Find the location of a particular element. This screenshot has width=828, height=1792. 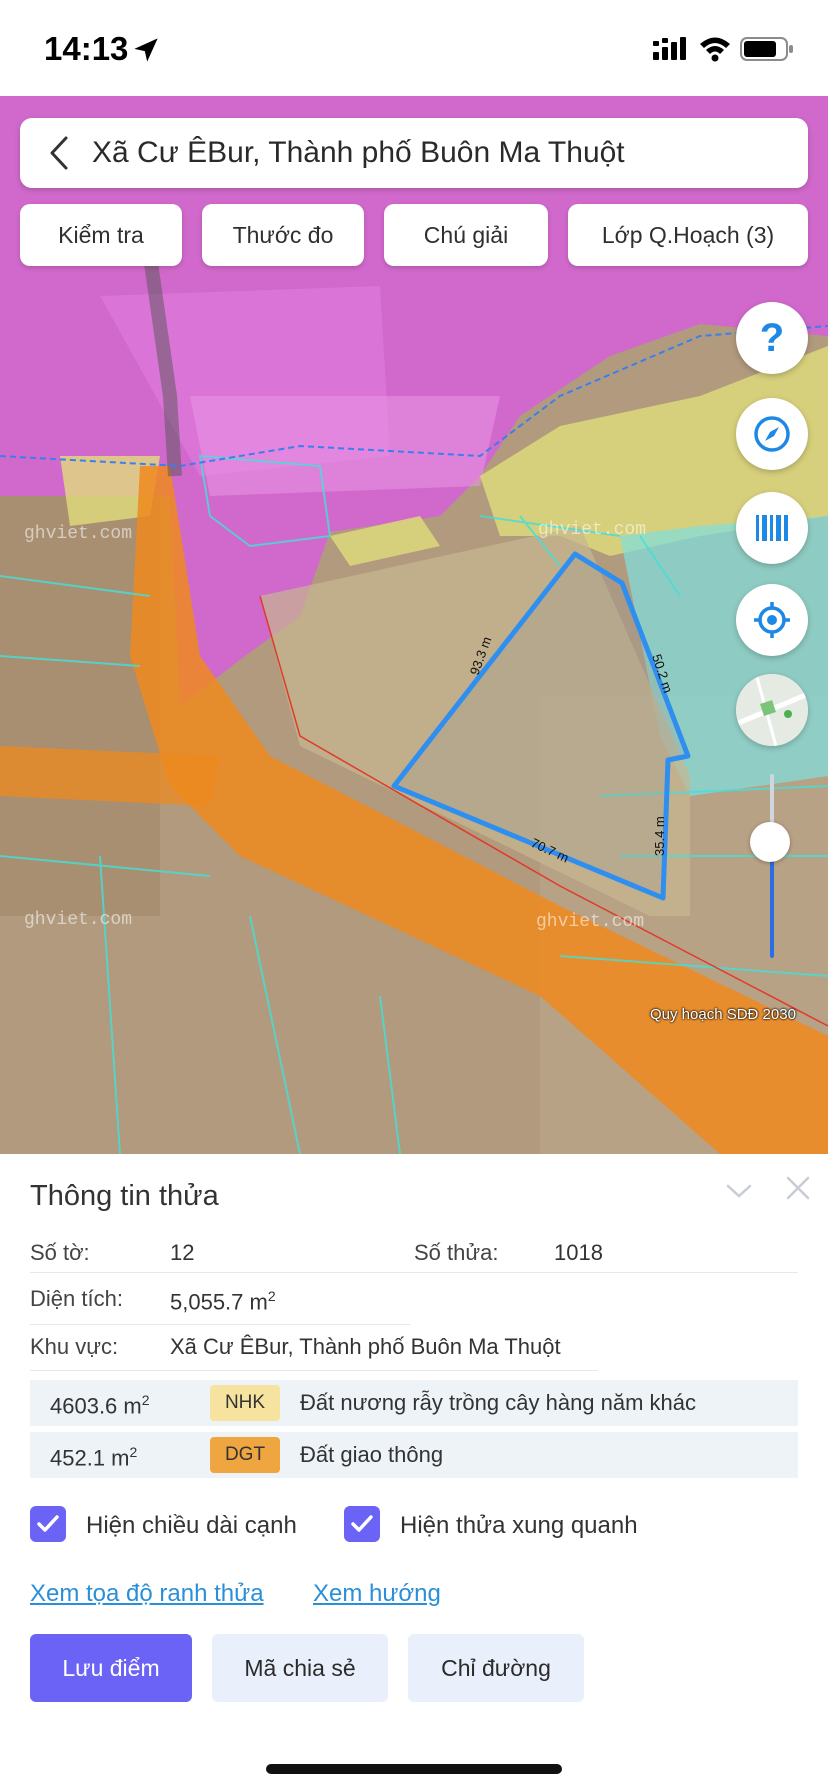

area-label: Diện tích: is located at coordinates (76, 1298).